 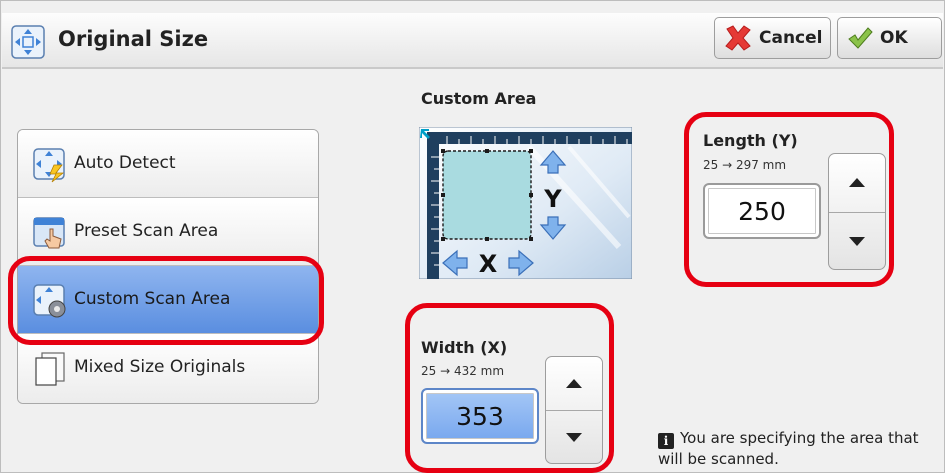 I want to click on preset-scan-area-icon, so click(x=49, y=233).